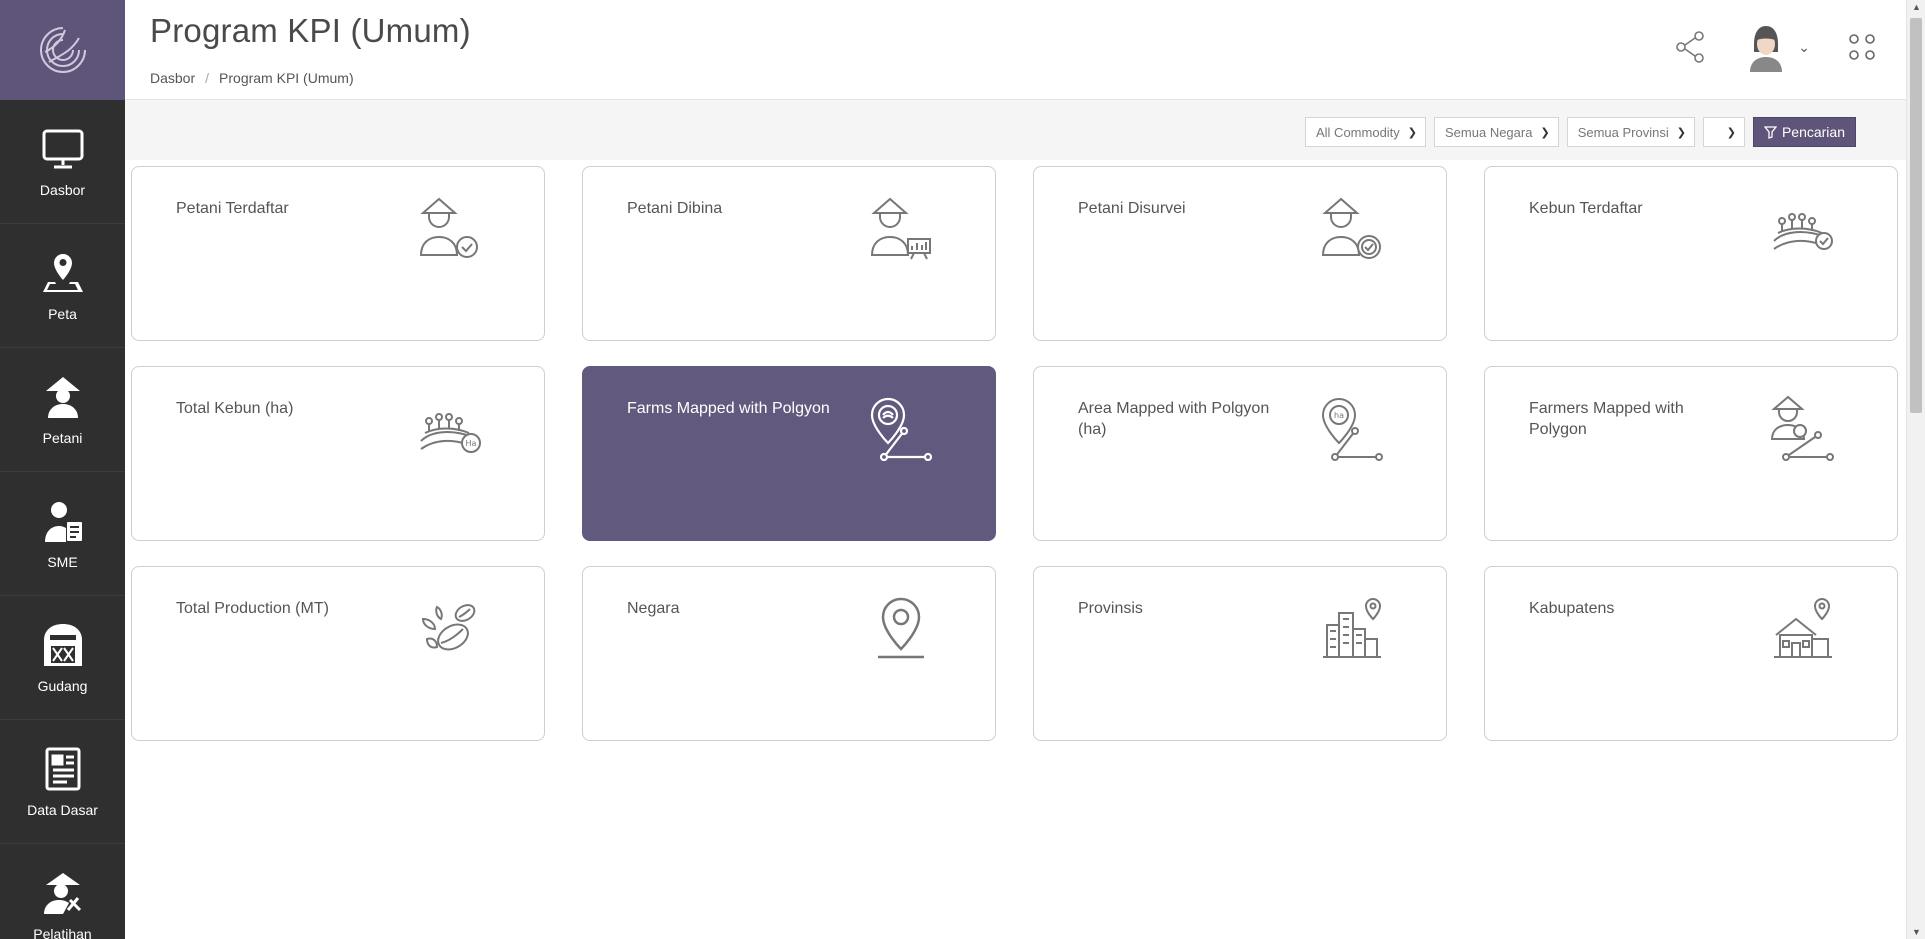 Image resolution: width=1925 pixels, height=939 pixels. Describe the element at coordinates (1489, 132) in the screenshot. I see `country-select-value: Semua Negara` at that location.